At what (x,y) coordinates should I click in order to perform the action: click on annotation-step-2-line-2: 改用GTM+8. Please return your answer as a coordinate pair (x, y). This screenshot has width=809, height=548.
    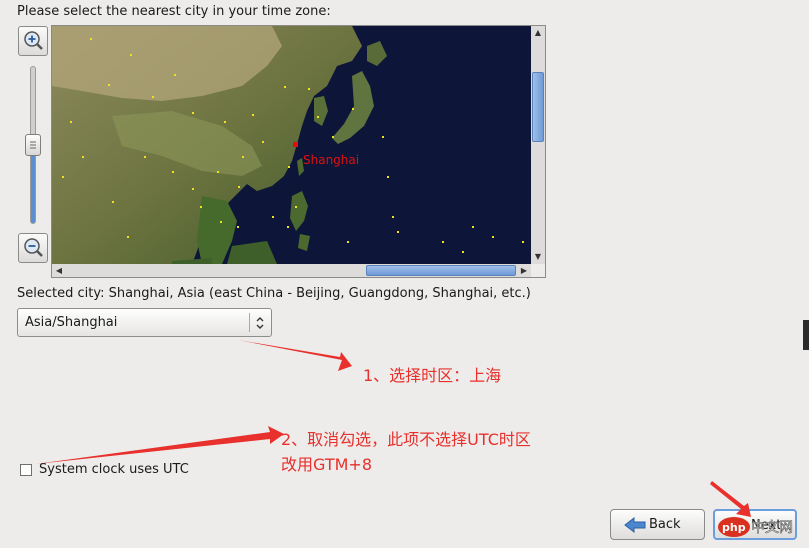
    Looking at the image, I should click on (326, 464).